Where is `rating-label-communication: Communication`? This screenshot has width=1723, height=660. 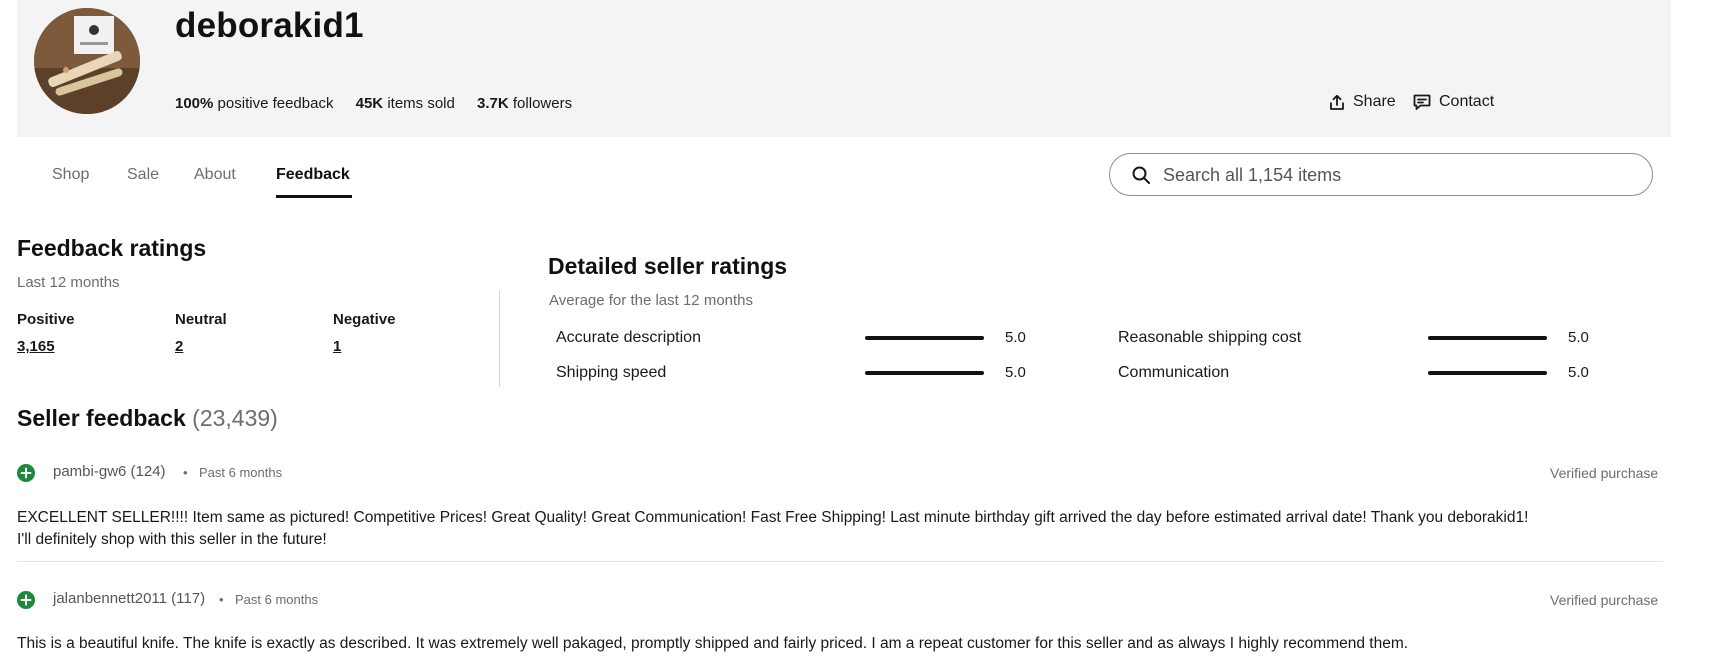 rating-label-communication: Communication is located at coordinates (1174, 372).